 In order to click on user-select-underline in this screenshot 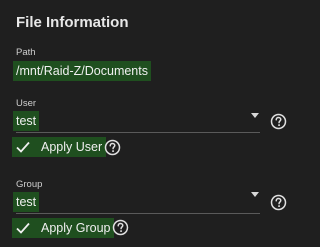, I will do `click(138, 132)`.